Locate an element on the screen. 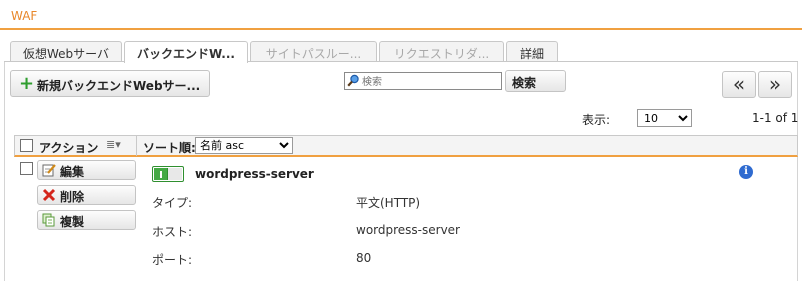 The width and height of the screenshot is (802, 281). copy-icon is located at coordinates (48, 220).